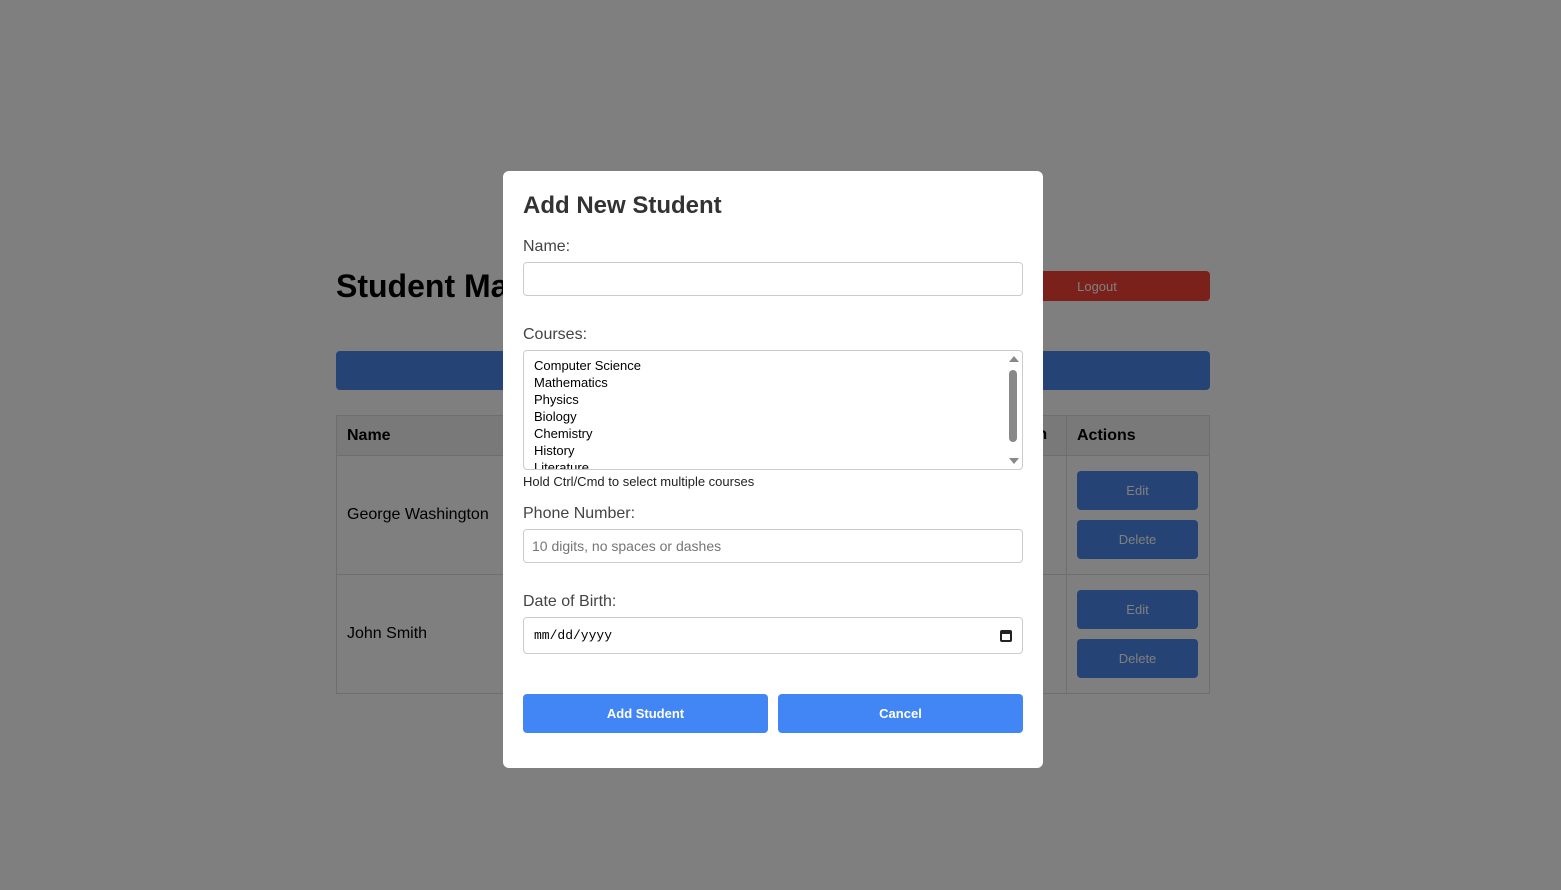  I want to click on calendar-icon, so click(1006, 635).